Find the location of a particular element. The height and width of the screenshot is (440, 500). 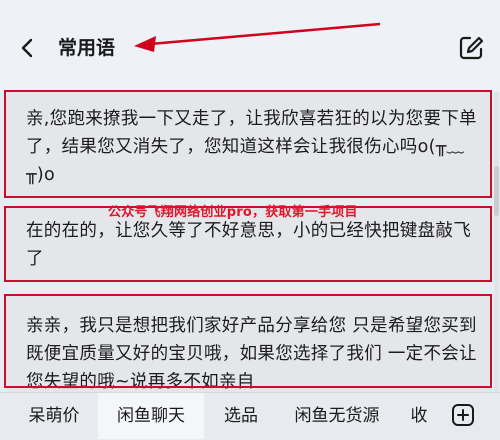

category-tab-bar: 呆萌价 闲鱼聊天 选品 闲鱼无货源 收 is located at coordinates (250, 416).